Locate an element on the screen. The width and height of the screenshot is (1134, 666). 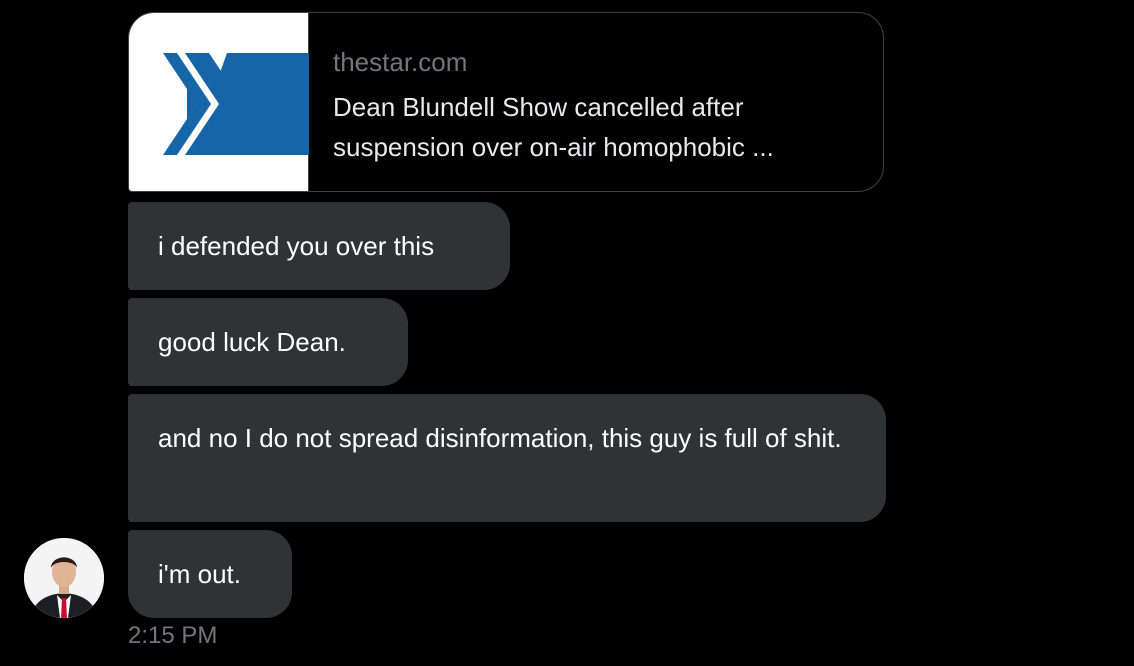
user-photo-icon is located at coordinates (64, 578).